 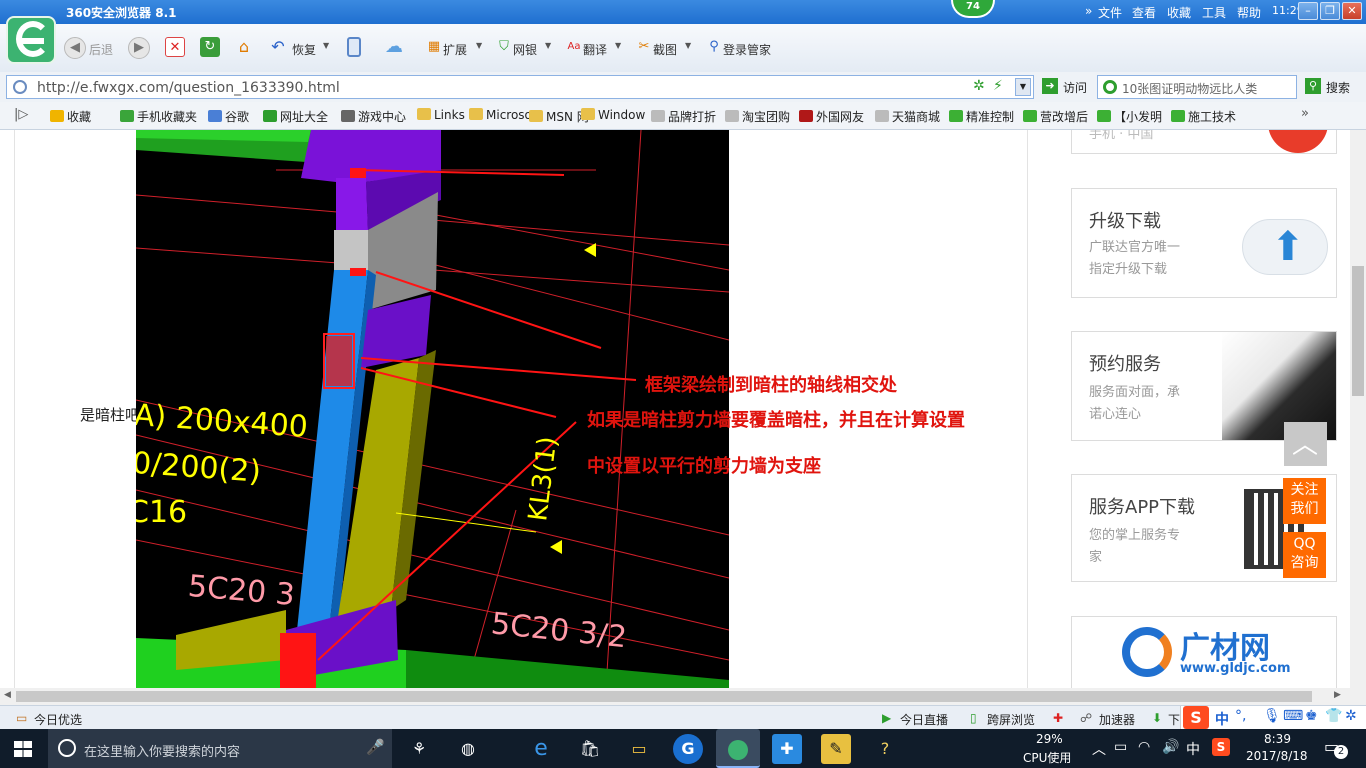 I want to click on bookmark-item: Window, so click(x=613, y=115).